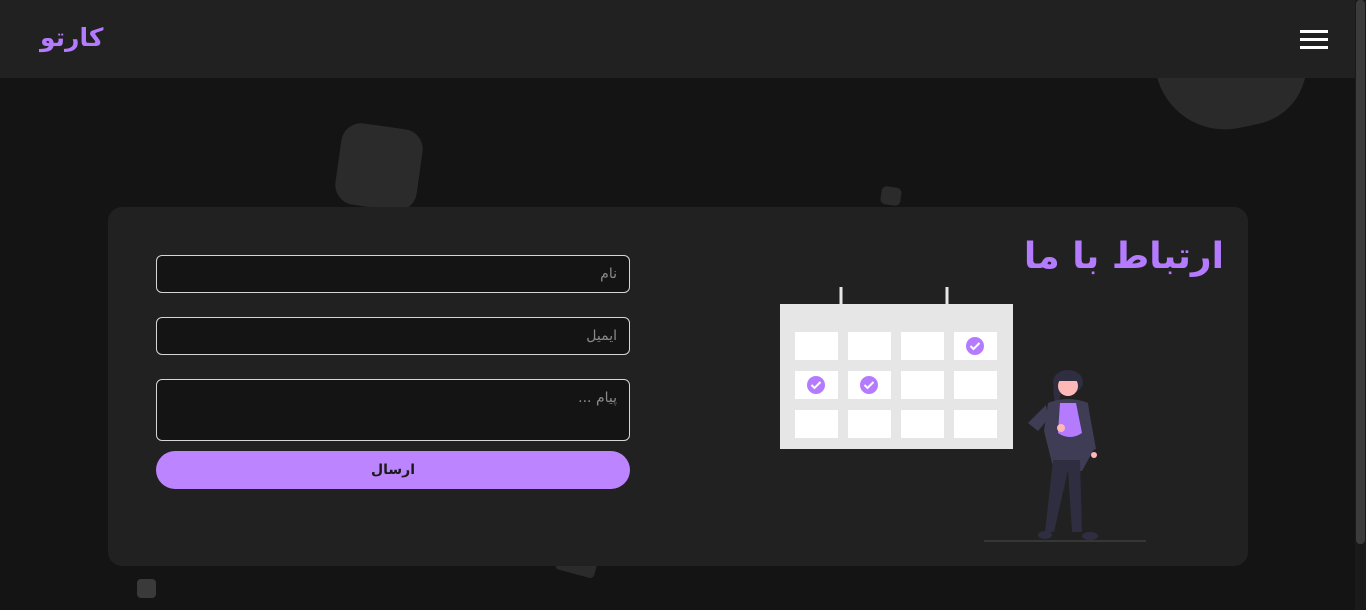 The height and width of the screenshot is (610, 1366). I want to click on hamburger-menu-icon, so click(1315, 43).